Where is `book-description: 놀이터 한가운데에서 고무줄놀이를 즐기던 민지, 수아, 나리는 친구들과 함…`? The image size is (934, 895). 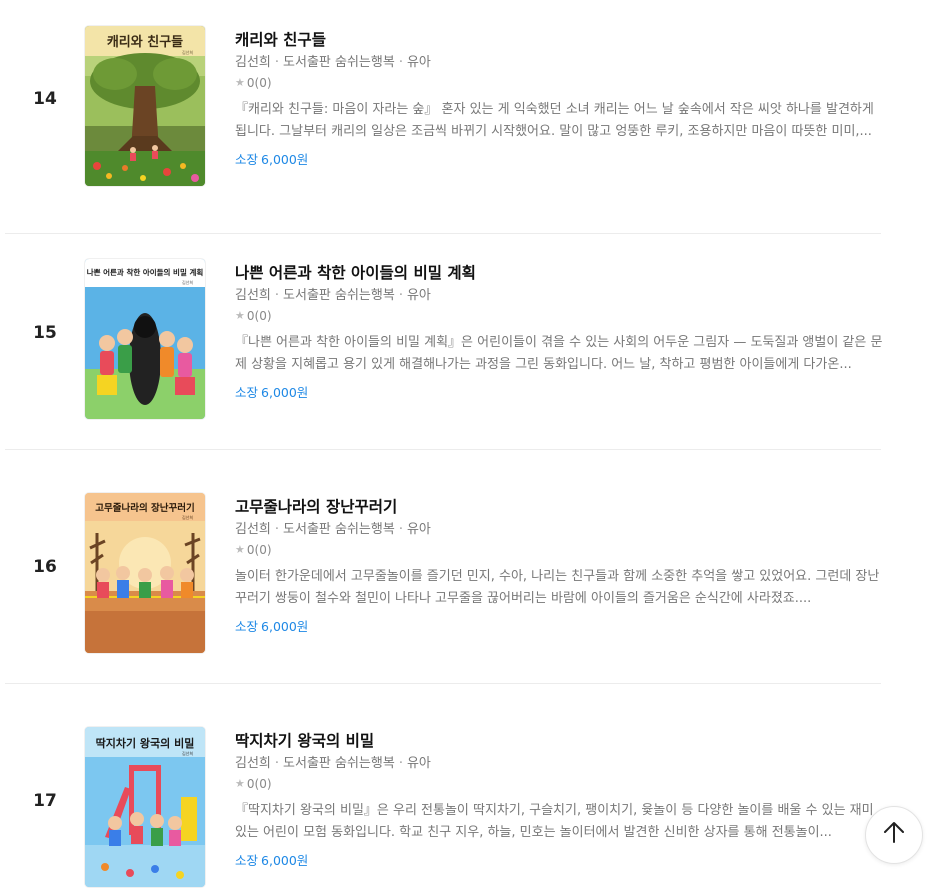
book-description: 놀이터 한가운데에서 고무줄놀이를 즐기던 민지, 수아, 나리는 친구들과 함… is located at coordinates (557, 587).